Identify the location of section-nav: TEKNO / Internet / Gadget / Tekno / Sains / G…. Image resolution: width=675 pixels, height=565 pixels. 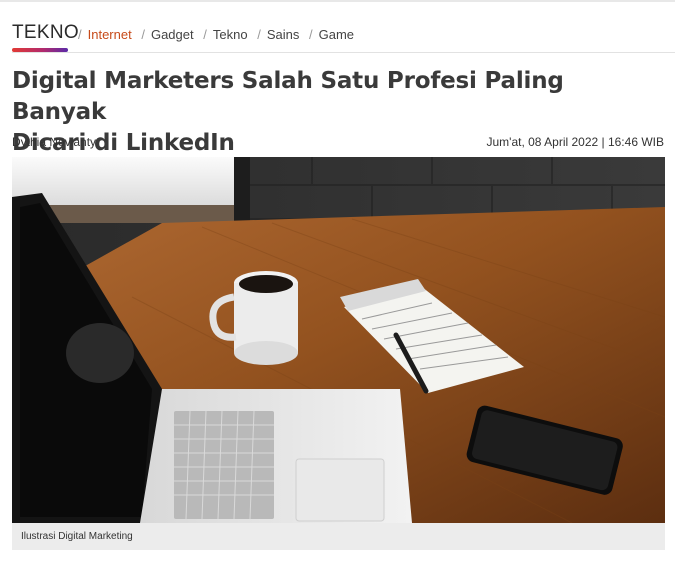
(343, 37).